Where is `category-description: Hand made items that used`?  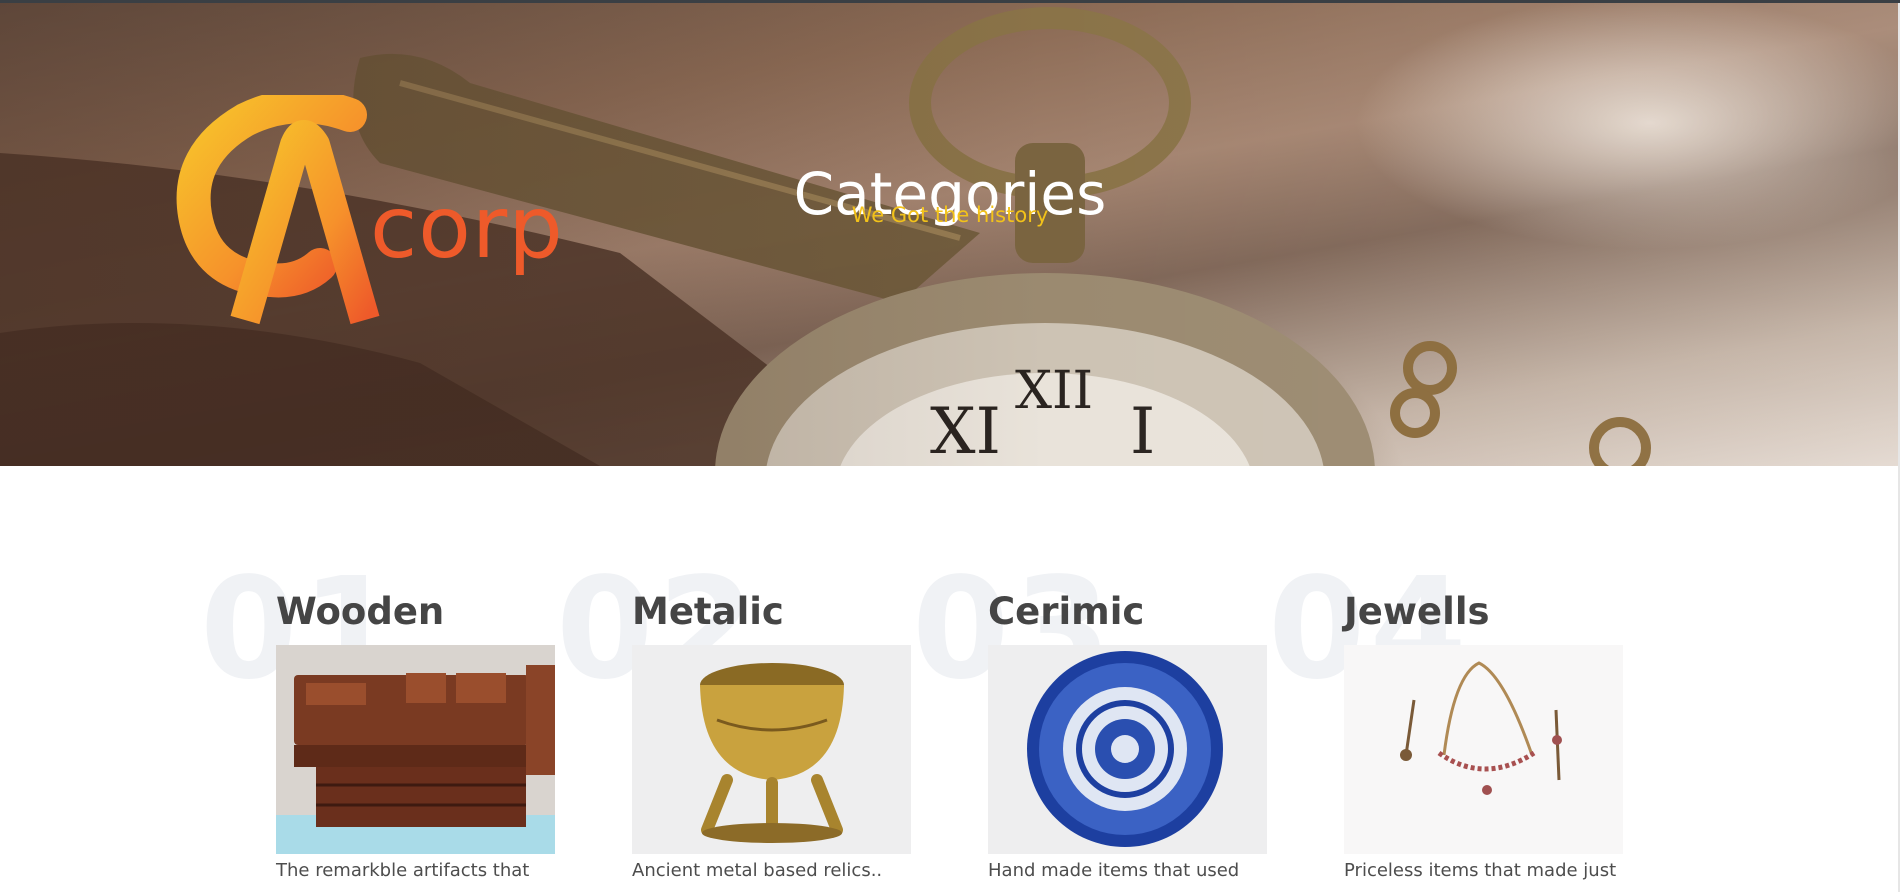 category-description: Hand made items that used is located at coordinates (1114, 870).